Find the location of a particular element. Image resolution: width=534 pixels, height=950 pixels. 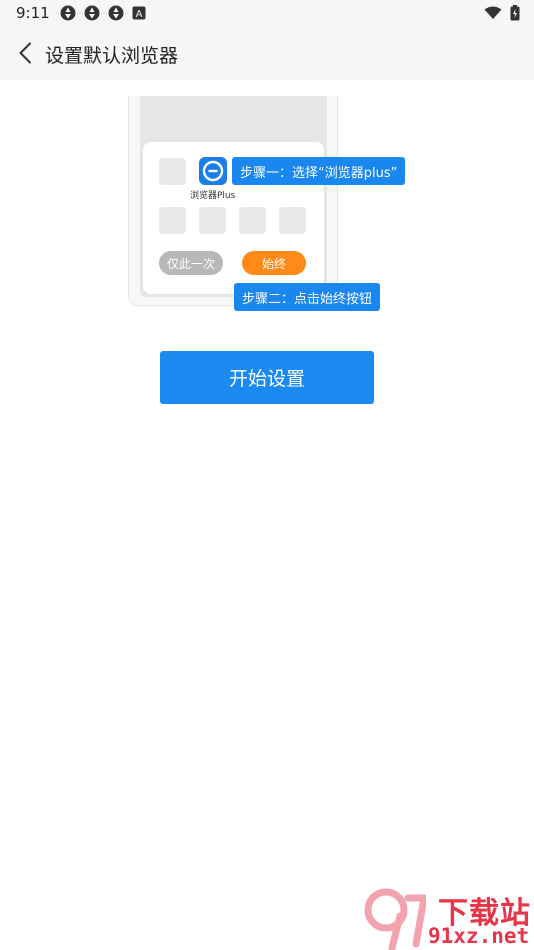

notification-icons: A is located at coordinates (103, 13).